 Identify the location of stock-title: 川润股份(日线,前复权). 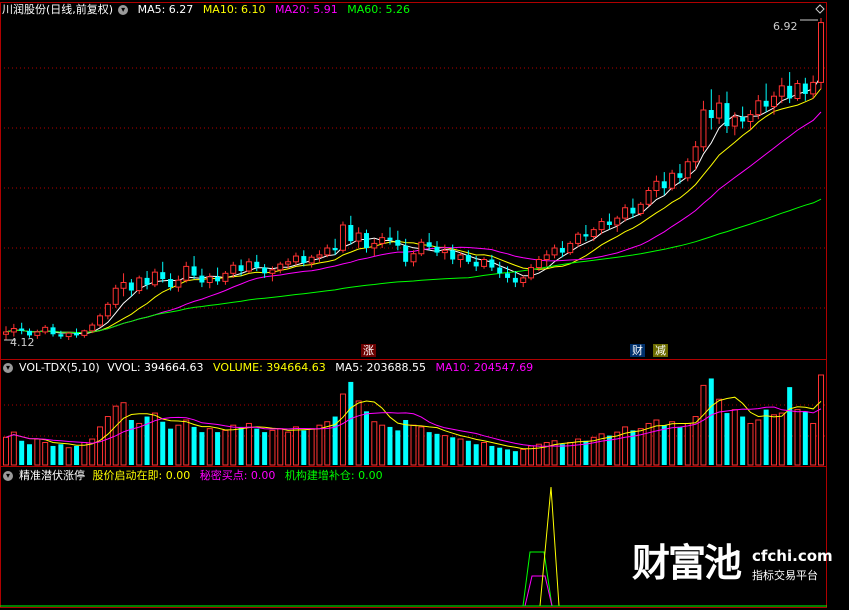
(57, 9).